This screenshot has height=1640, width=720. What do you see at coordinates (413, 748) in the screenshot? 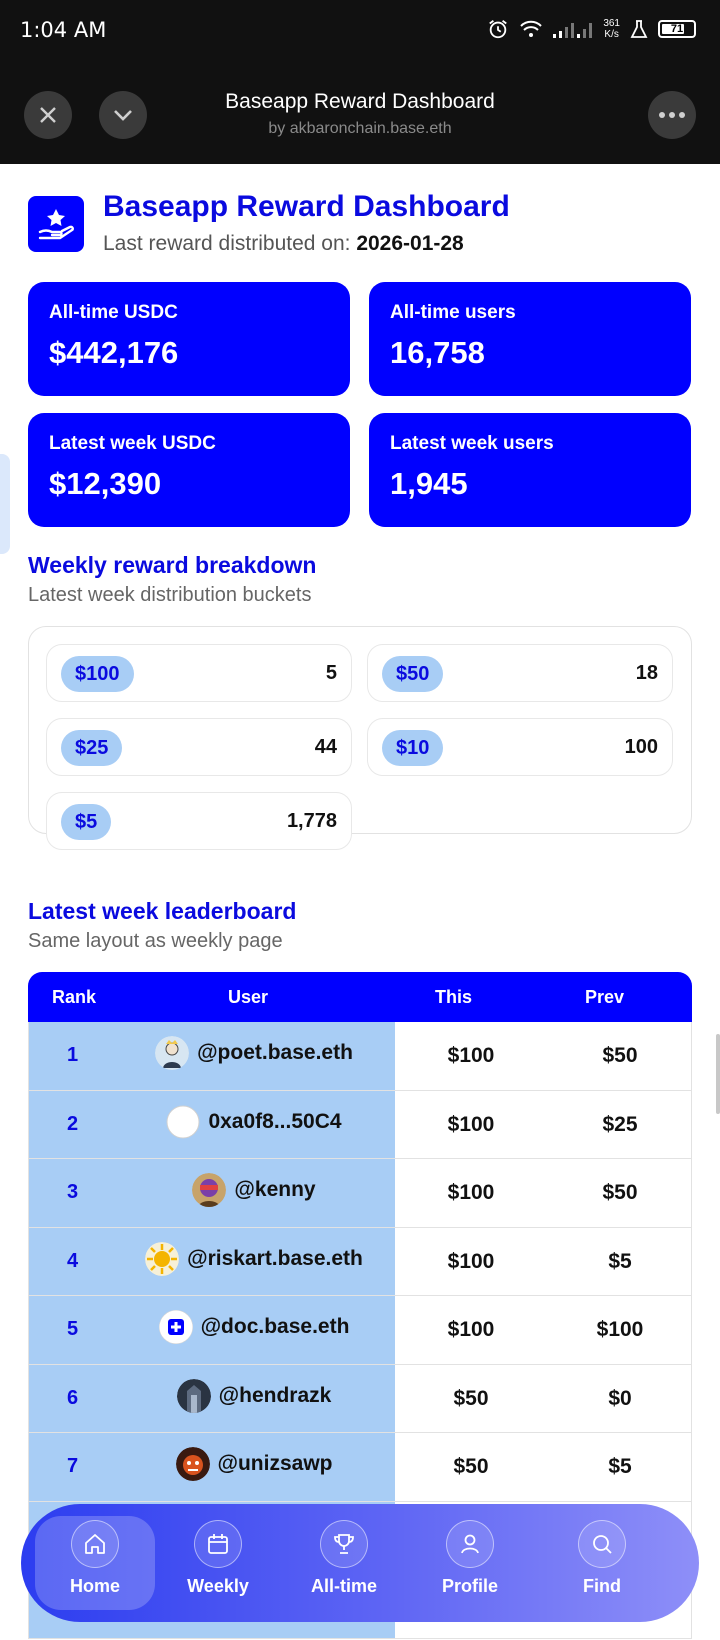
I see `bucket-amount: $10` at bounding box center [413, 748].